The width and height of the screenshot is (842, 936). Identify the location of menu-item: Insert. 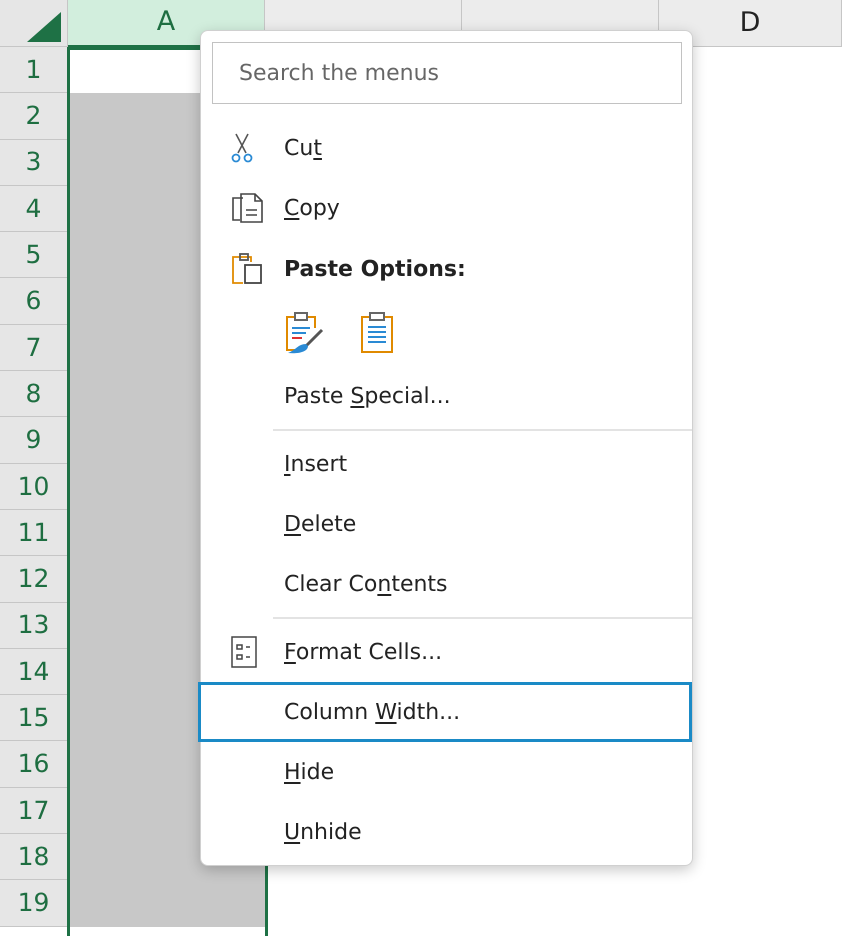
(446, 464).